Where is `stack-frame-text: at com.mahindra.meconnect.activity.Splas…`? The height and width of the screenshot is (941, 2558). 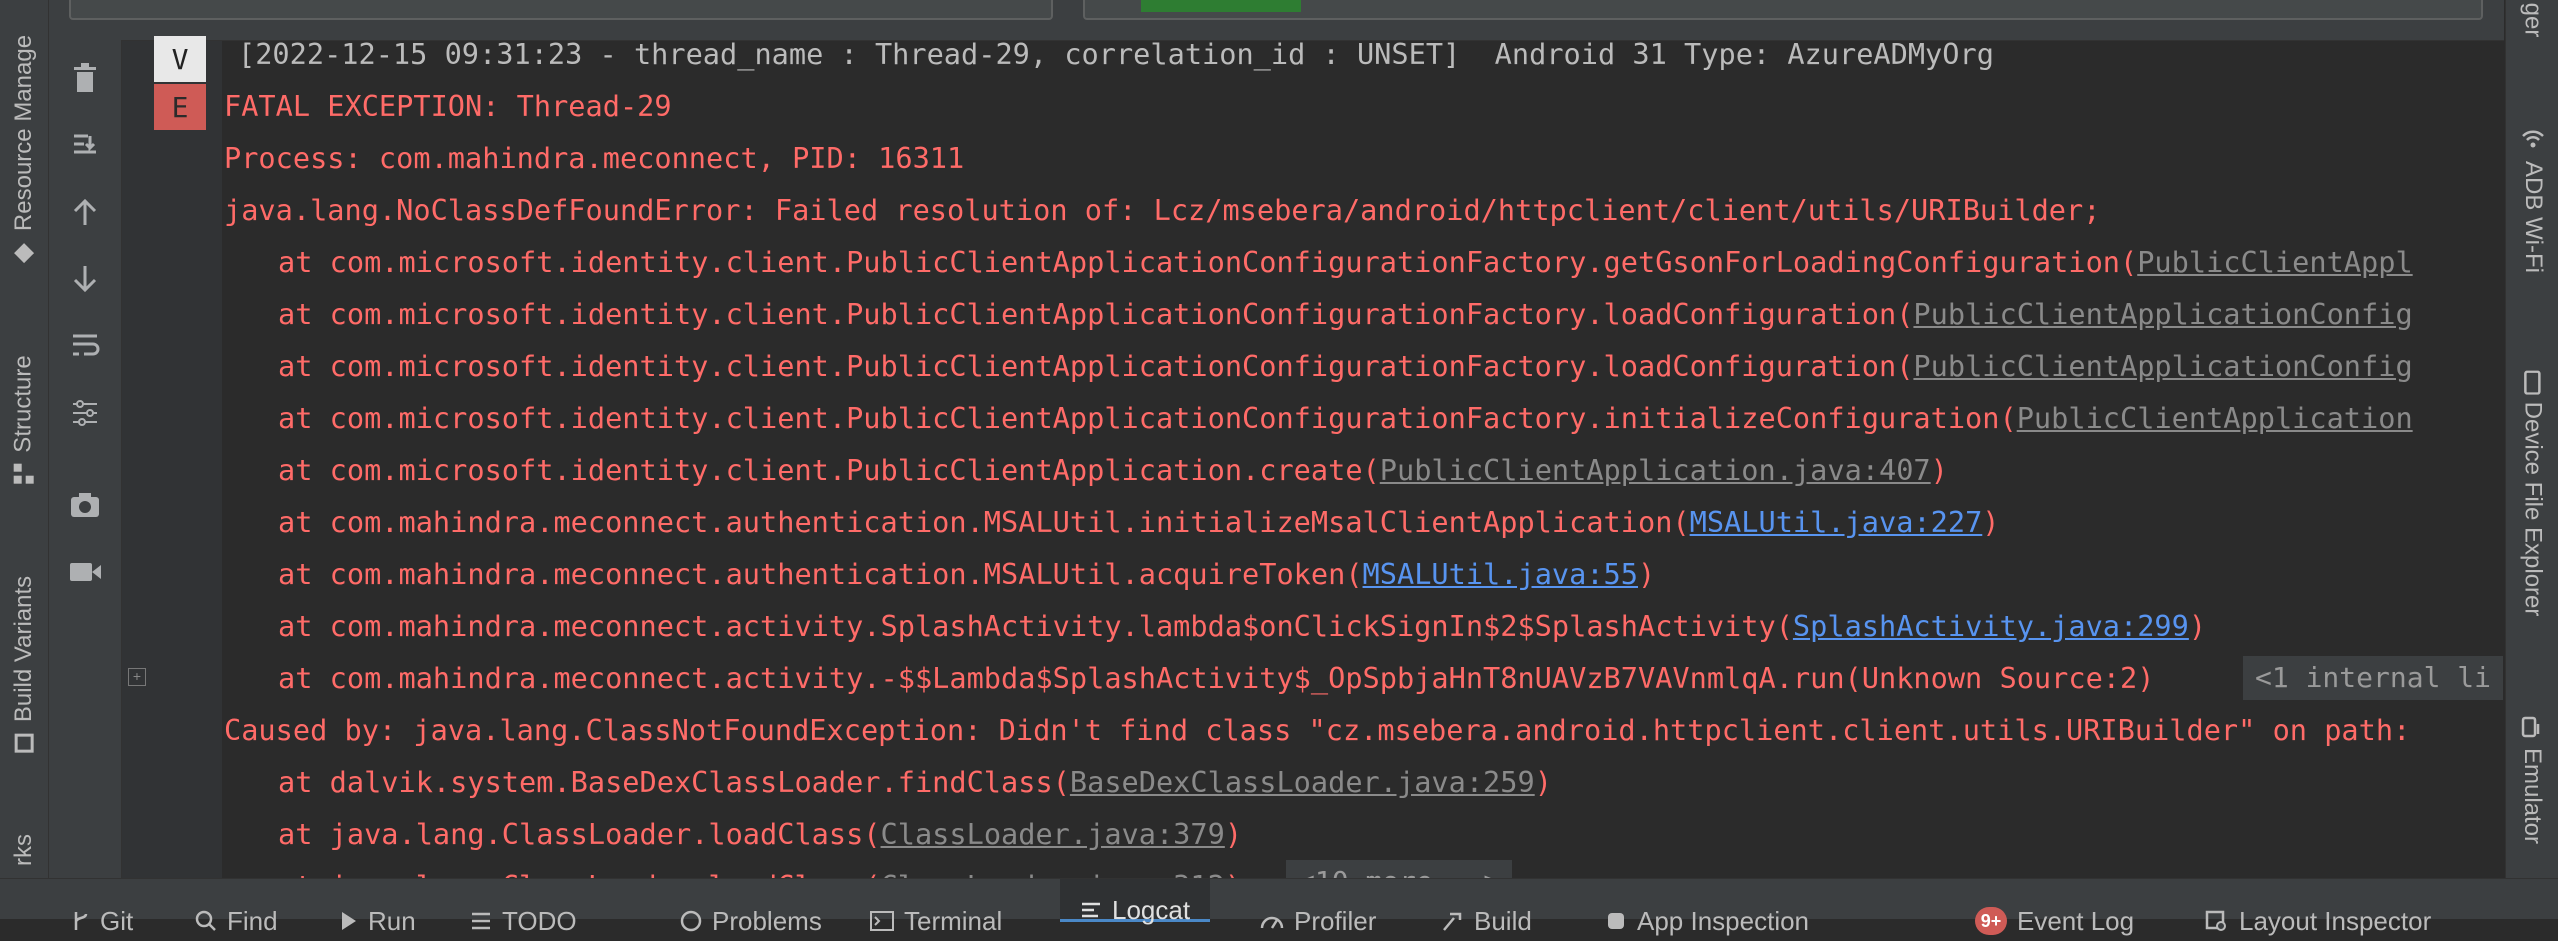 stack-frame-text: at com.mahindra.meconnect.activity.Splas… is located at coordinates (1035, 626).